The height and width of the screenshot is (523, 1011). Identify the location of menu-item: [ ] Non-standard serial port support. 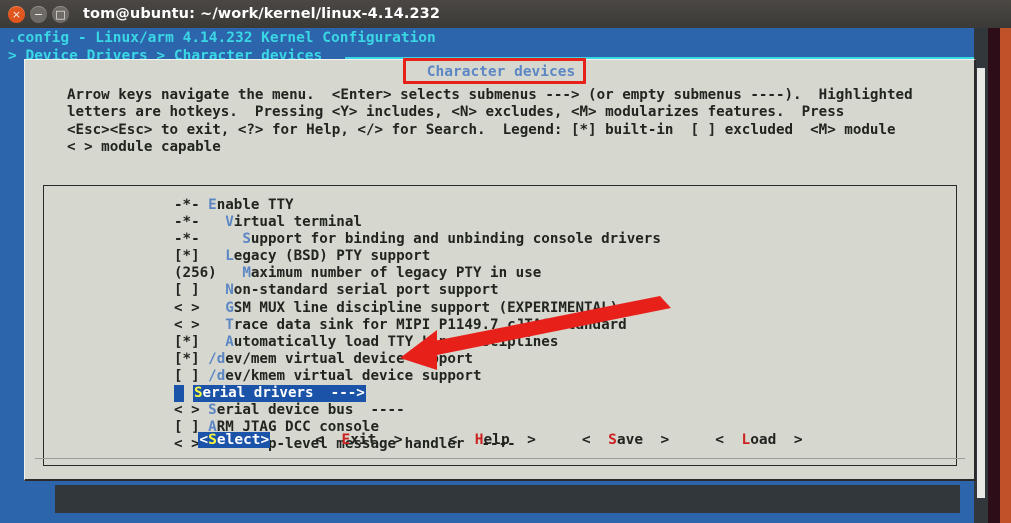
(417, 290).